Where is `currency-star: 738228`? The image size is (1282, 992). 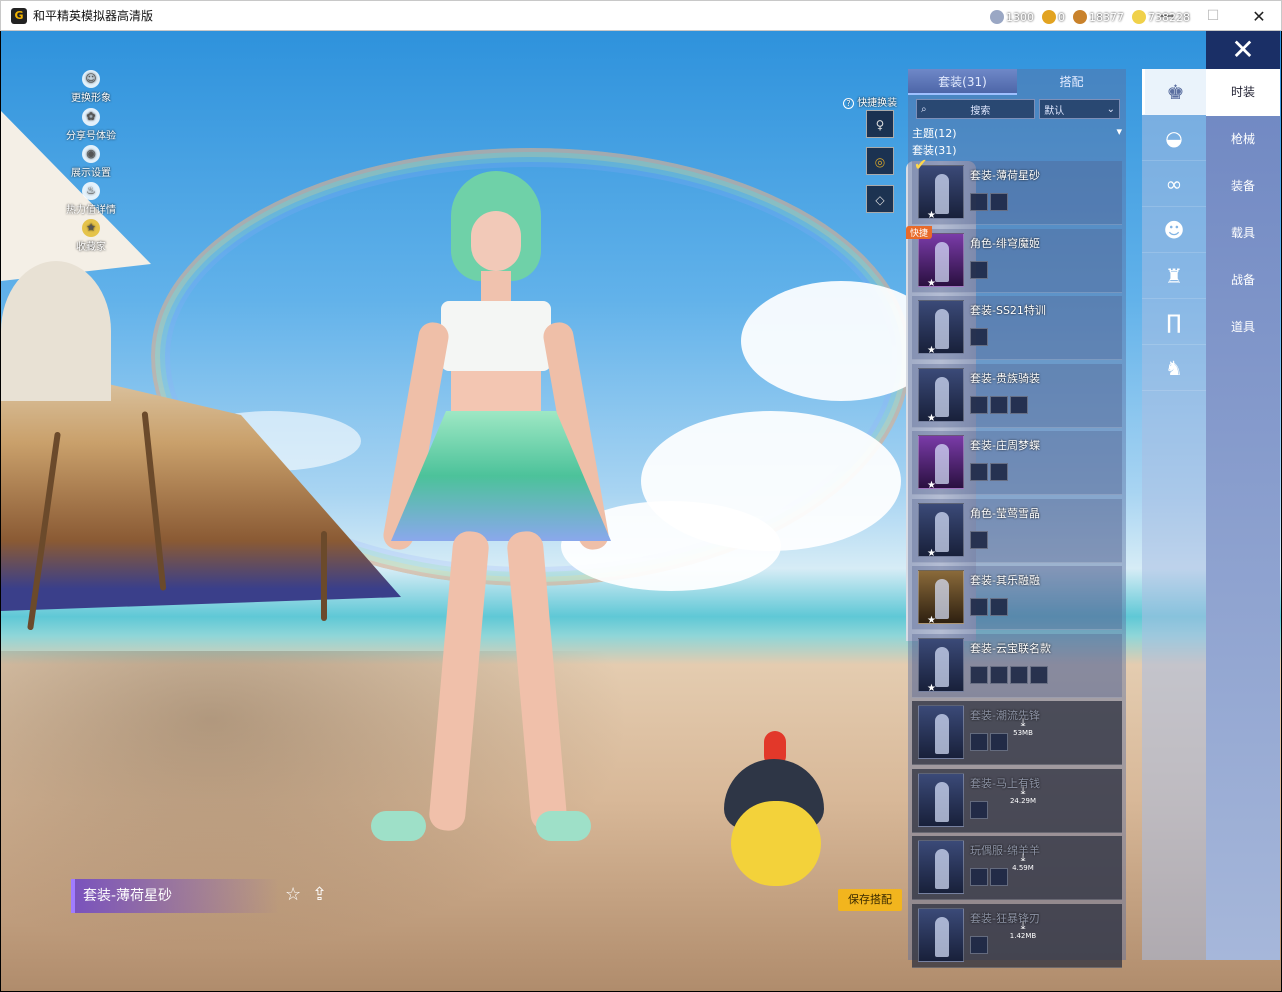
currency-star: 738228 is located at coordinates (1161, 17).